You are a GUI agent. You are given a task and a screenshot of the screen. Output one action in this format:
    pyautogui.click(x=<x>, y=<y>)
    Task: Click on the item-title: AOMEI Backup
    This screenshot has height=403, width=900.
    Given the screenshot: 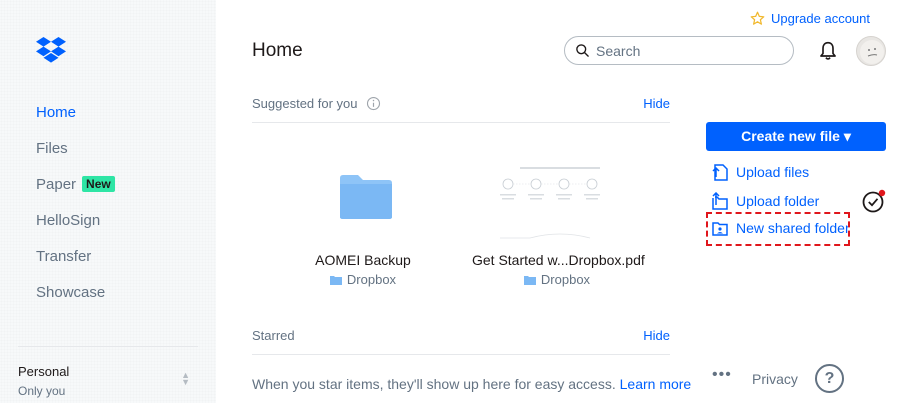 What is the action you would take?
    pyautogui.click(x=363, y=260)
    